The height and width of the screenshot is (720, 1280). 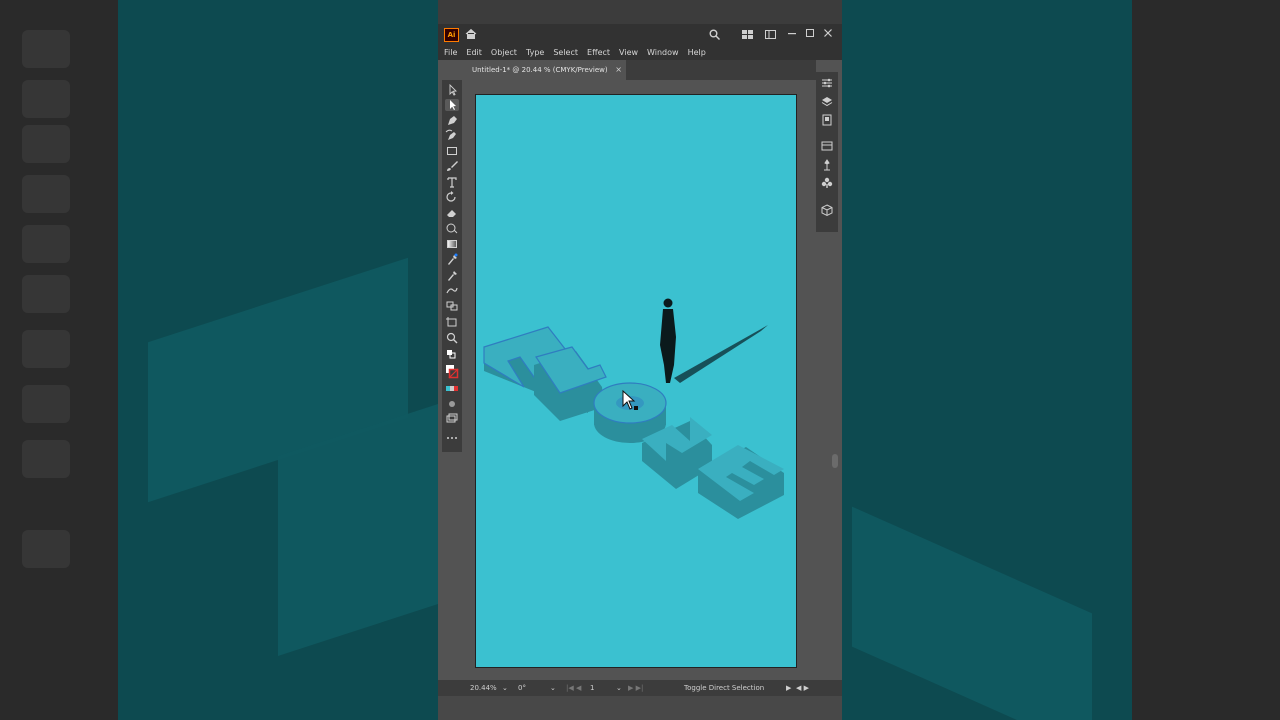 I want to click on swatches-icon, so click(x=827, y=146).